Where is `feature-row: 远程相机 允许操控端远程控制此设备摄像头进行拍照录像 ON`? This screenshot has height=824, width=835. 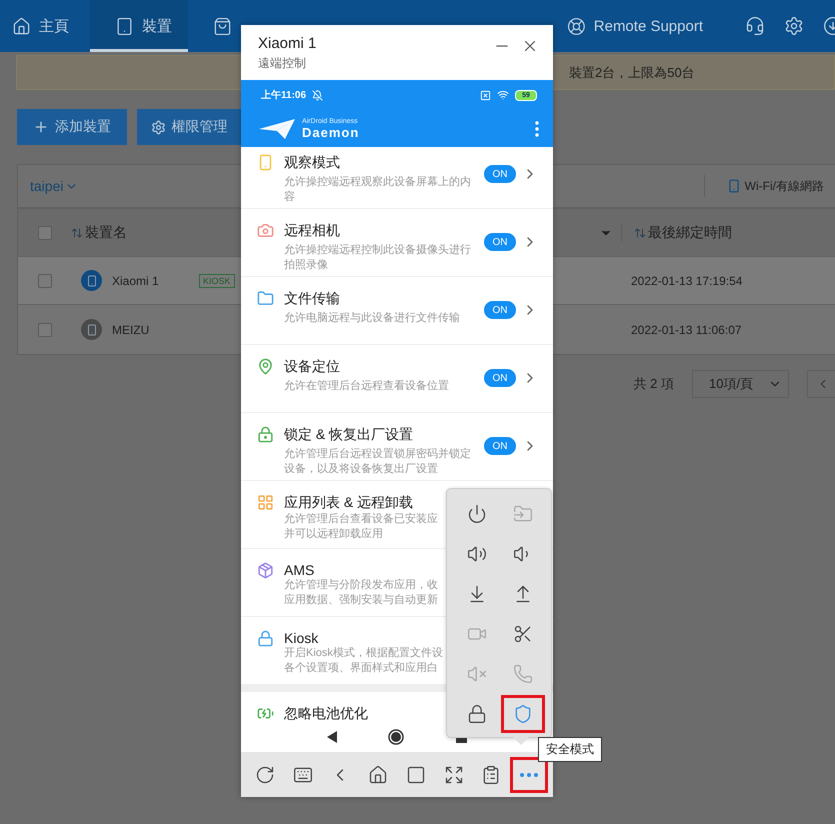
feature-row: 远程相机 允许操控端远程控制此设备摄像头进行拍照录像 ON is located at coordinates (397, 243).